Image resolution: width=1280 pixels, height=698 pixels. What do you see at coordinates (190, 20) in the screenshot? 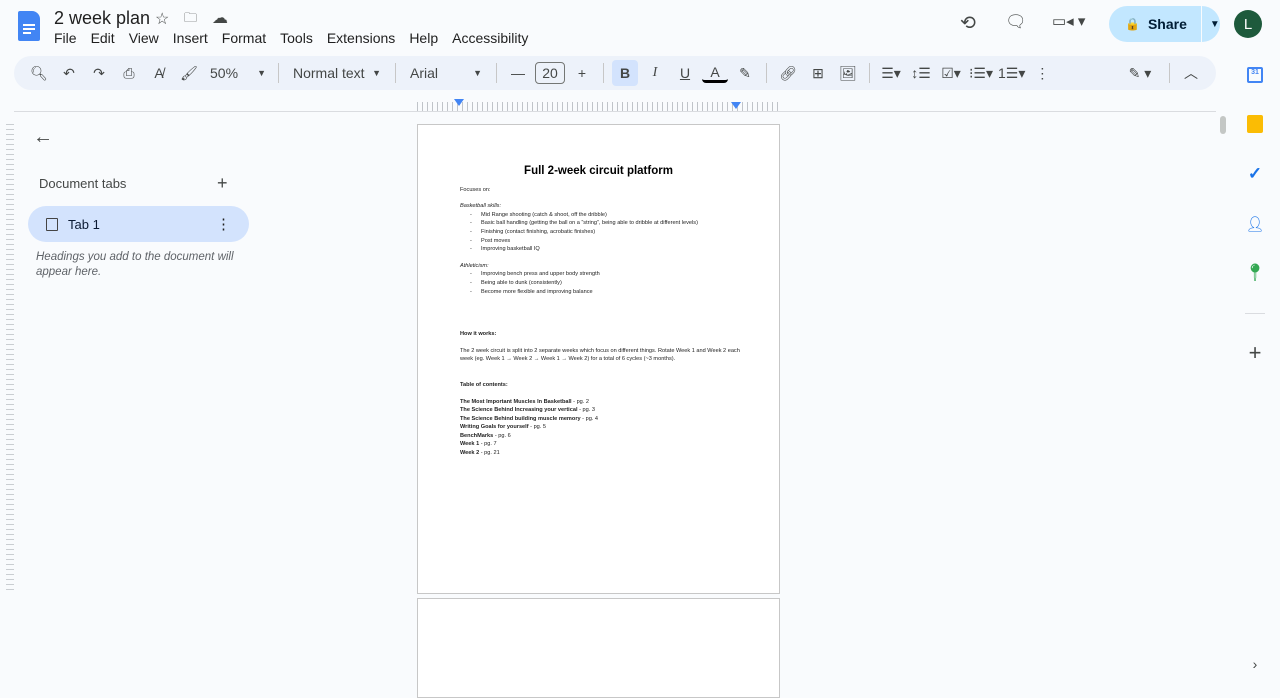
I see `move-folder-icon: 🗀` at bounding box center [190, 20].